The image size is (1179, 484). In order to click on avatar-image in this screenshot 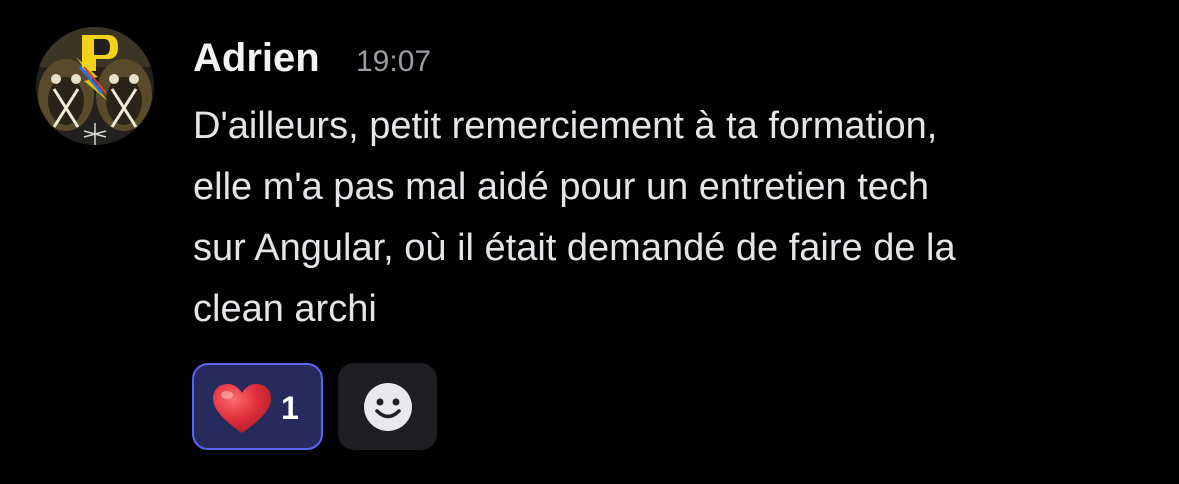, I will do `click(95, 86)`.